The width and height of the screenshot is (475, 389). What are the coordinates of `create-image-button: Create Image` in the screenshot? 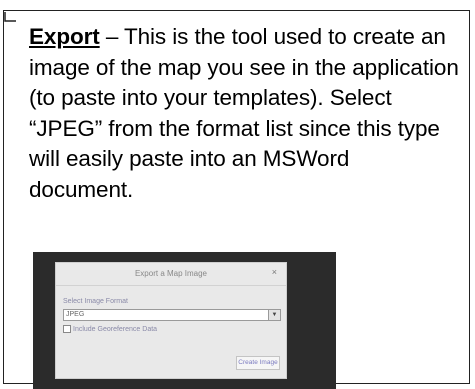 It's located at (258, 363).